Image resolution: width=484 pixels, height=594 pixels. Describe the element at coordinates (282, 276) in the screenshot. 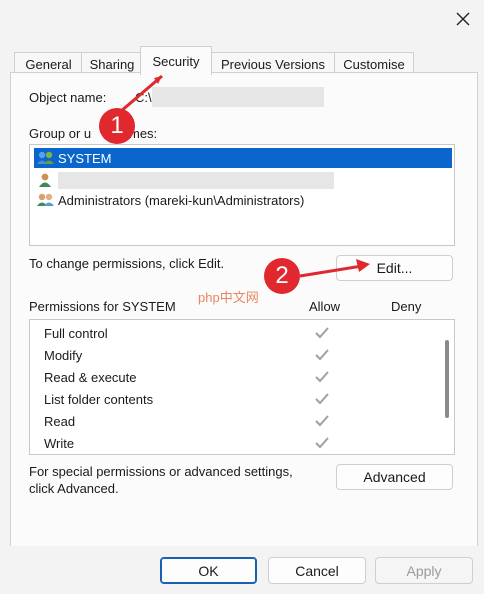

I see `callout-2-badge: 2` at that location.